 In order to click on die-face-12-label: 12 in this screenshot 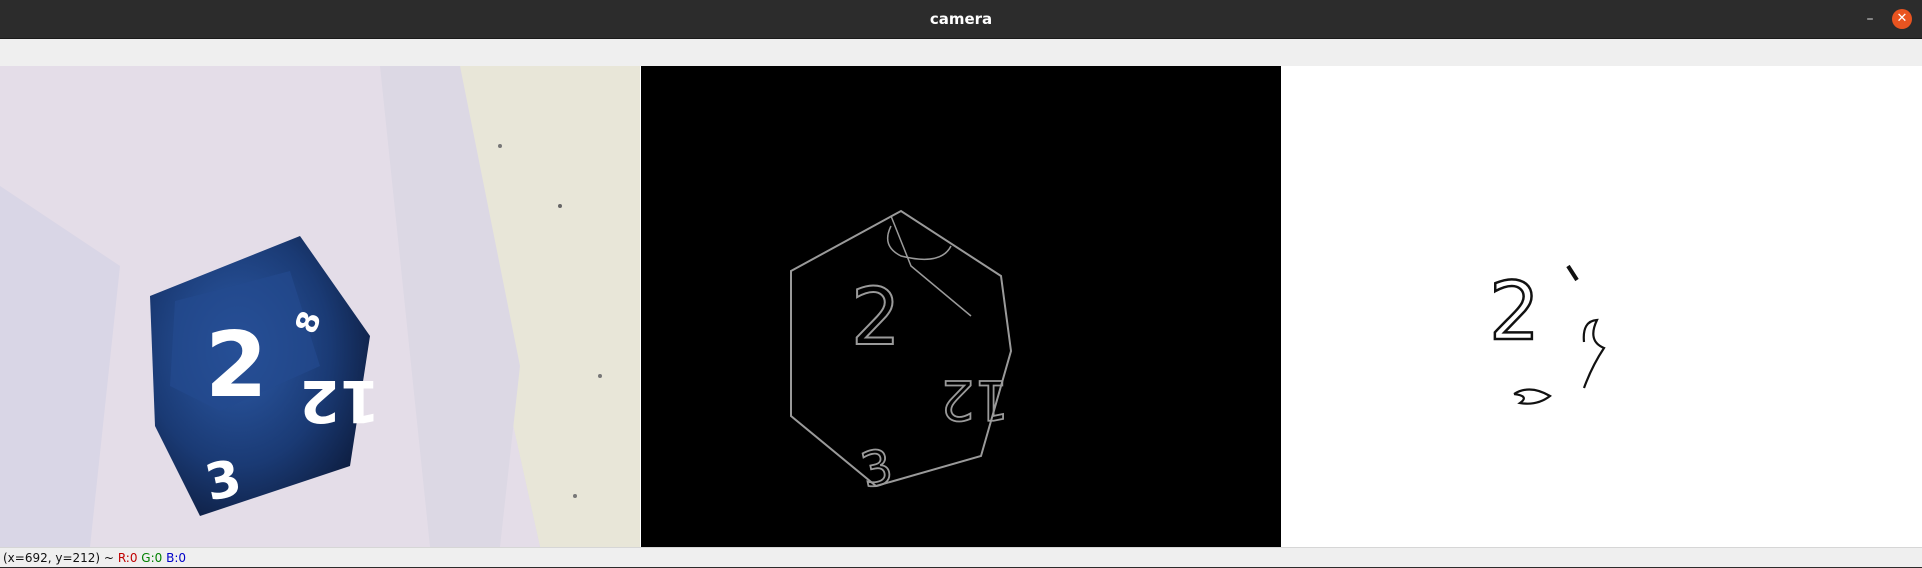, I will do `click(339, 401)`.